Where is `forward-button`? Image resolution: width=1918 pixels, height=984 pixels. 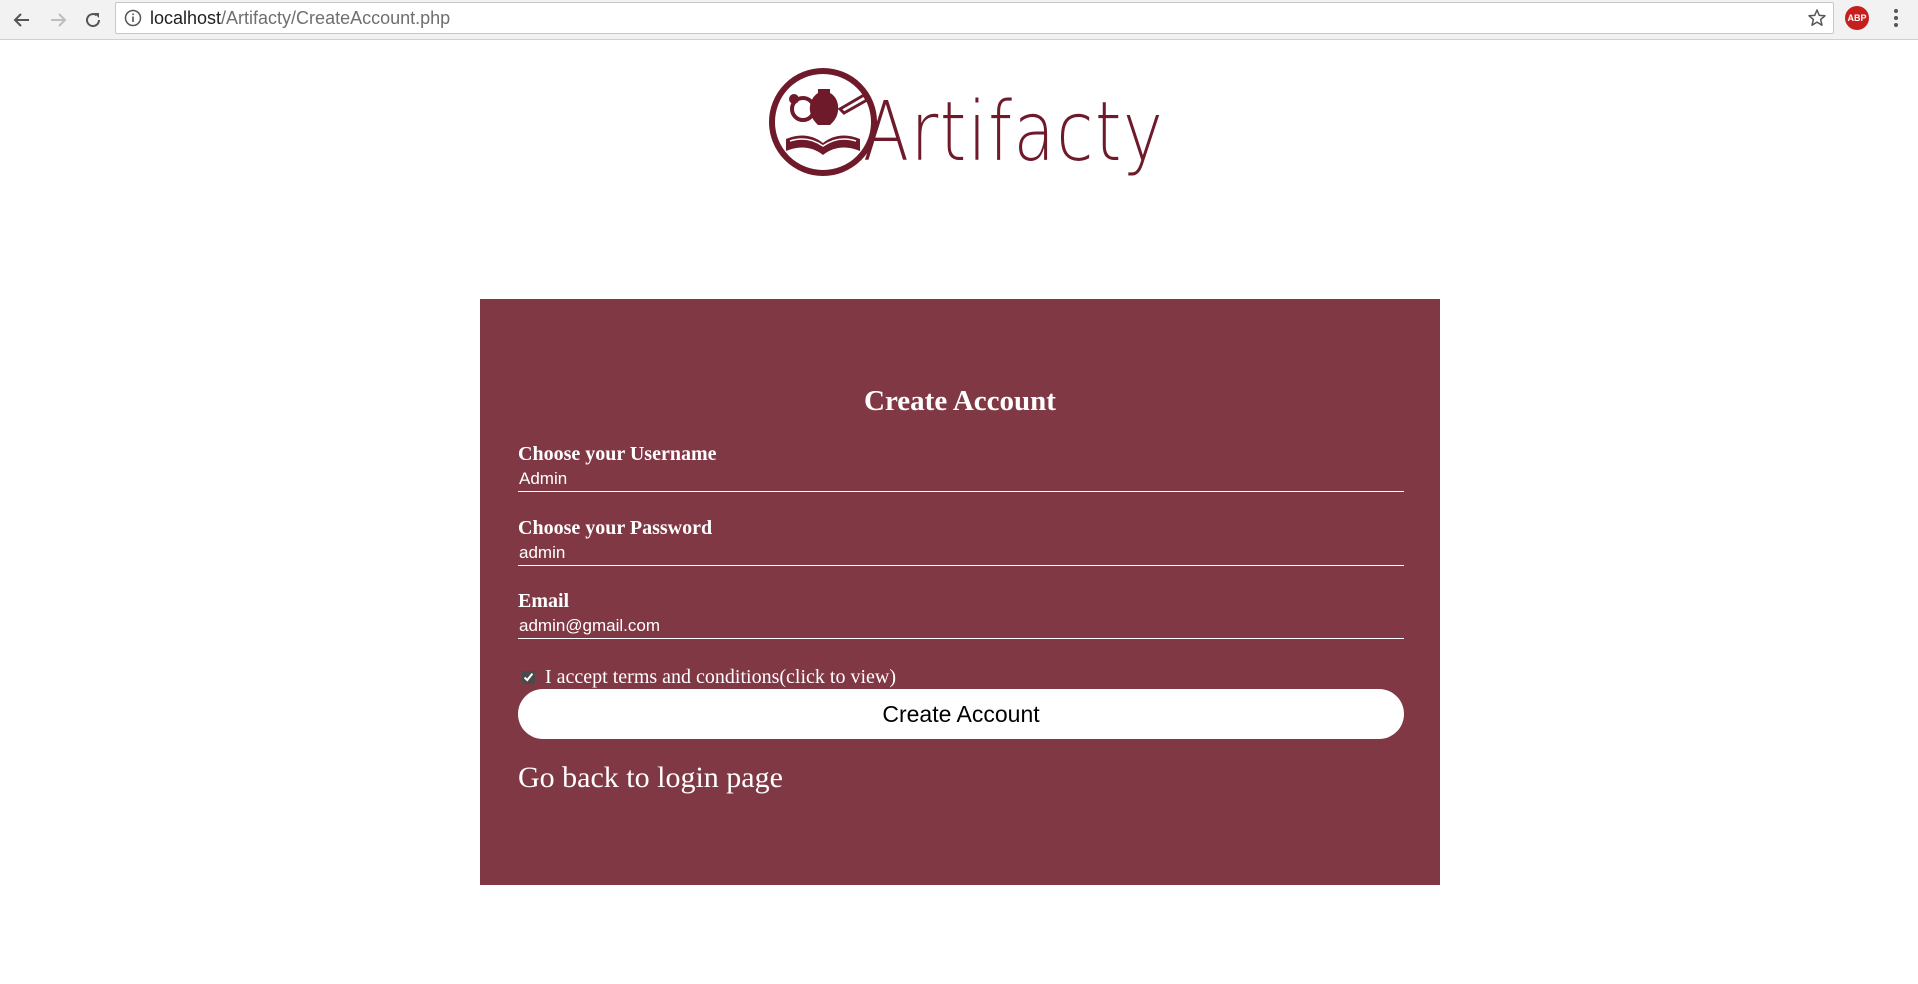
forward-button is located at coordinates (58, 20).